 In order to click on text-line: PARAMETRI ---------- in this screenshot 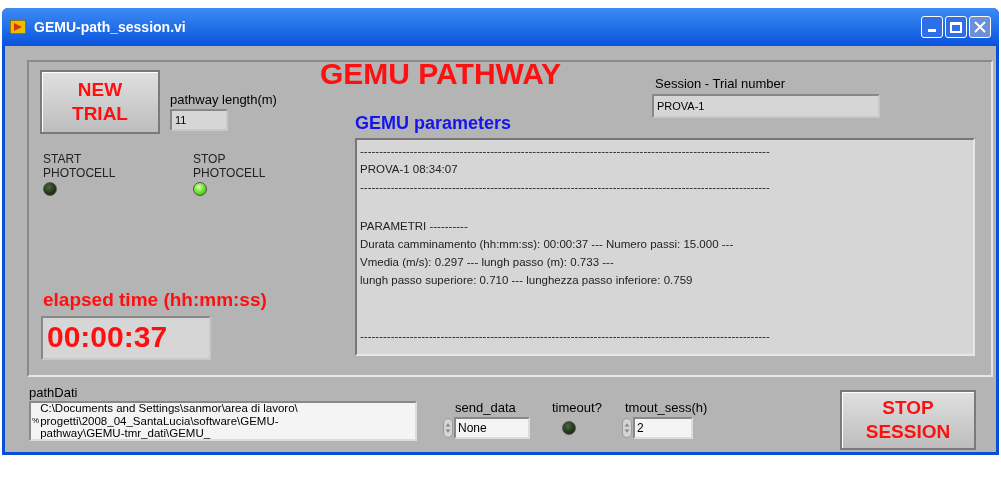, I will do `click(414, 226)`.